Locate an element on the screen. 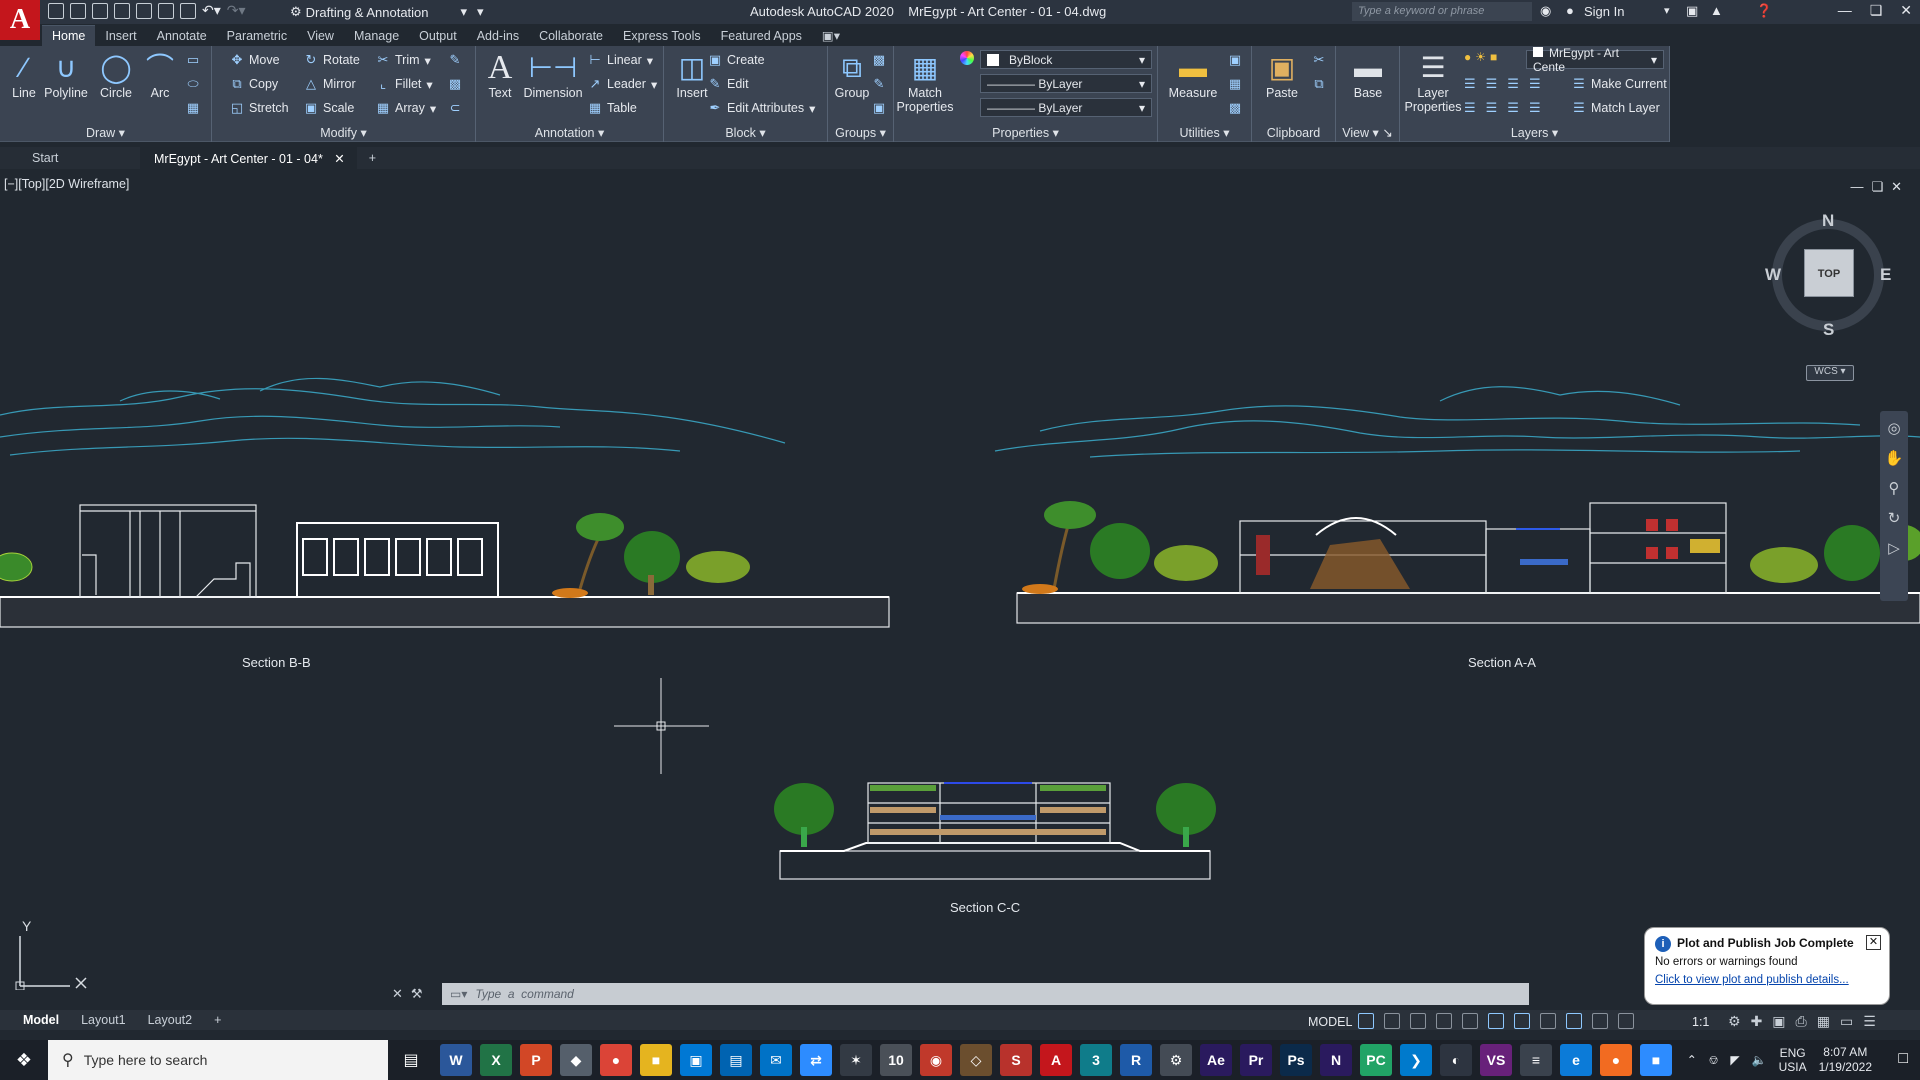  compass-west: W is located at coordinates (1773, 275).